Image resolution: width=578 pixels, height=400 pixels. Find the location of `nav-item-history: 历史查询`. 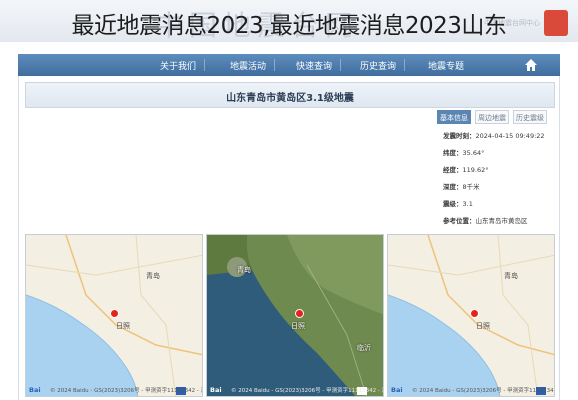

nav-item-history: 历史查询 is located at coordinates (378, 65).